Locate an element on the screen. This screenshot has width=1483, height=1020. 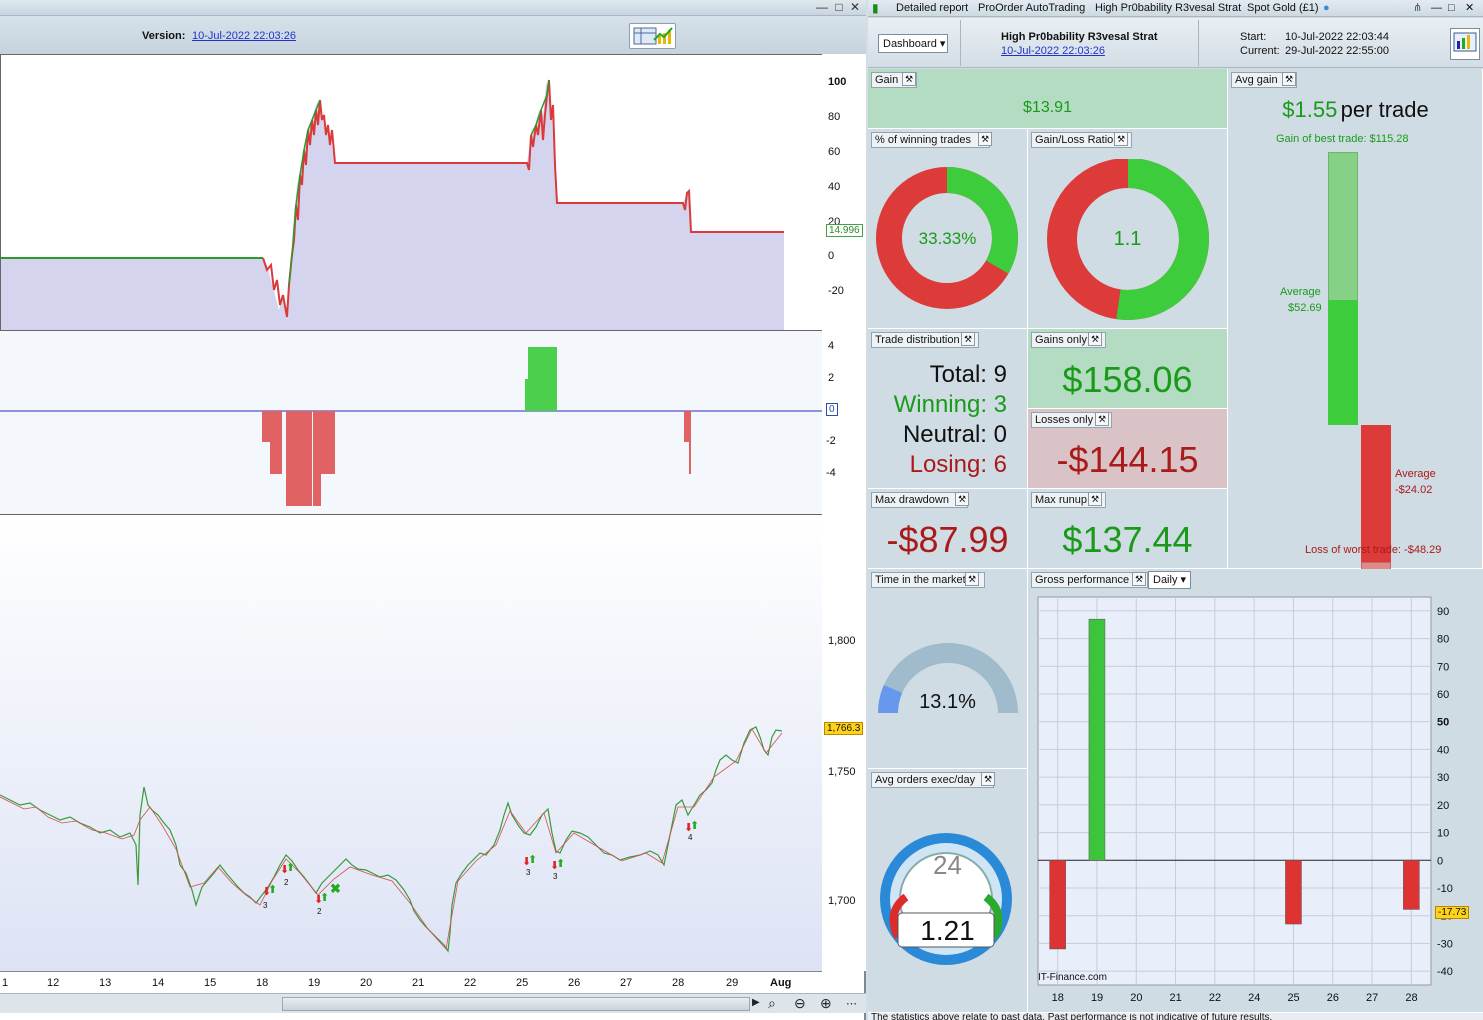
x-tick-label: 19 is located at coordinates (1097, 998).